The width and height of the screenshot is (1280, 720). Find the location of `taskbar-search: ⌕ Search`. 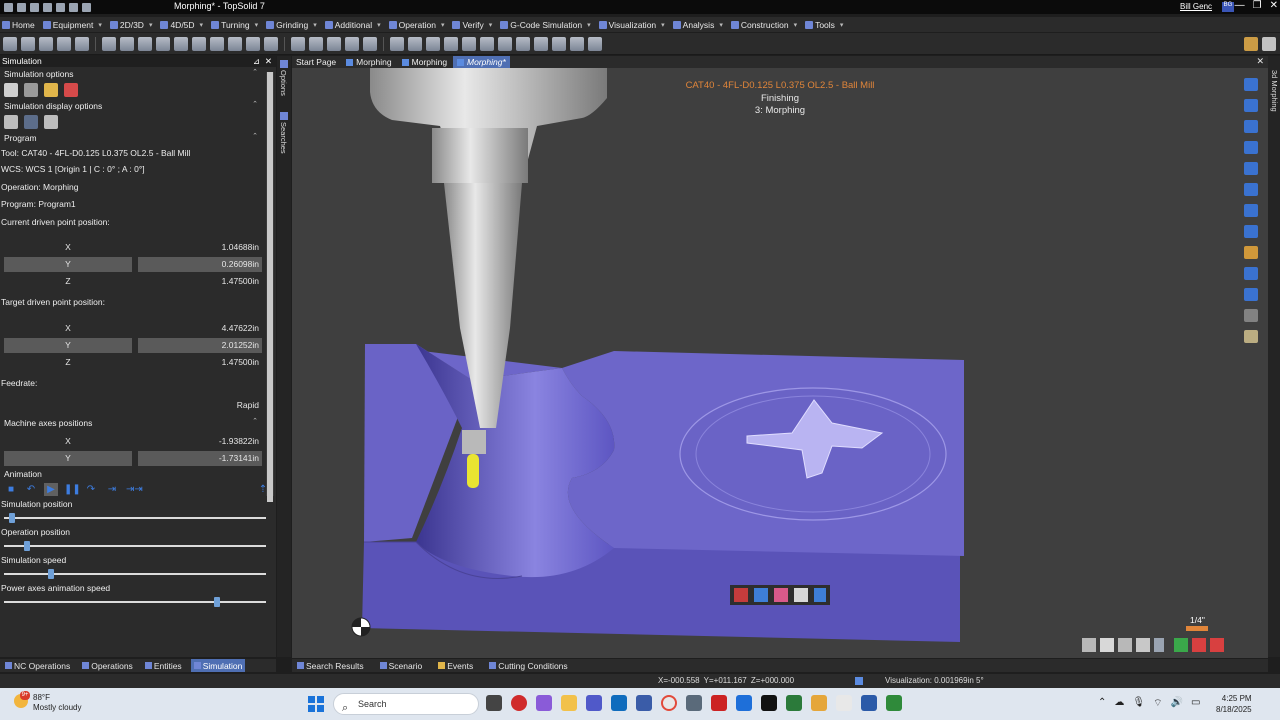

taskbar-search: ⌕ Search is located at coordinates (406, 704).